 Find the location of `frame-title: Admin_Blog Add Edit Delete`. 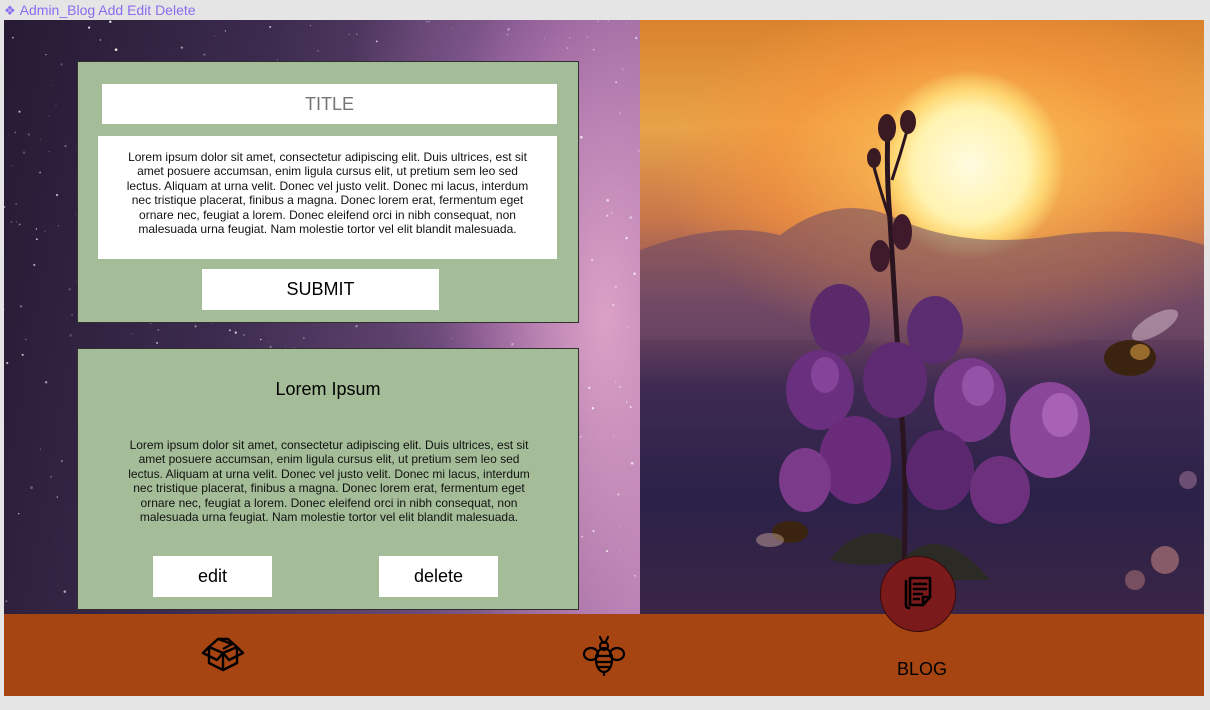

frame-title: Admin_Blog Add Edit Delete is located at coordinates (107, 10).